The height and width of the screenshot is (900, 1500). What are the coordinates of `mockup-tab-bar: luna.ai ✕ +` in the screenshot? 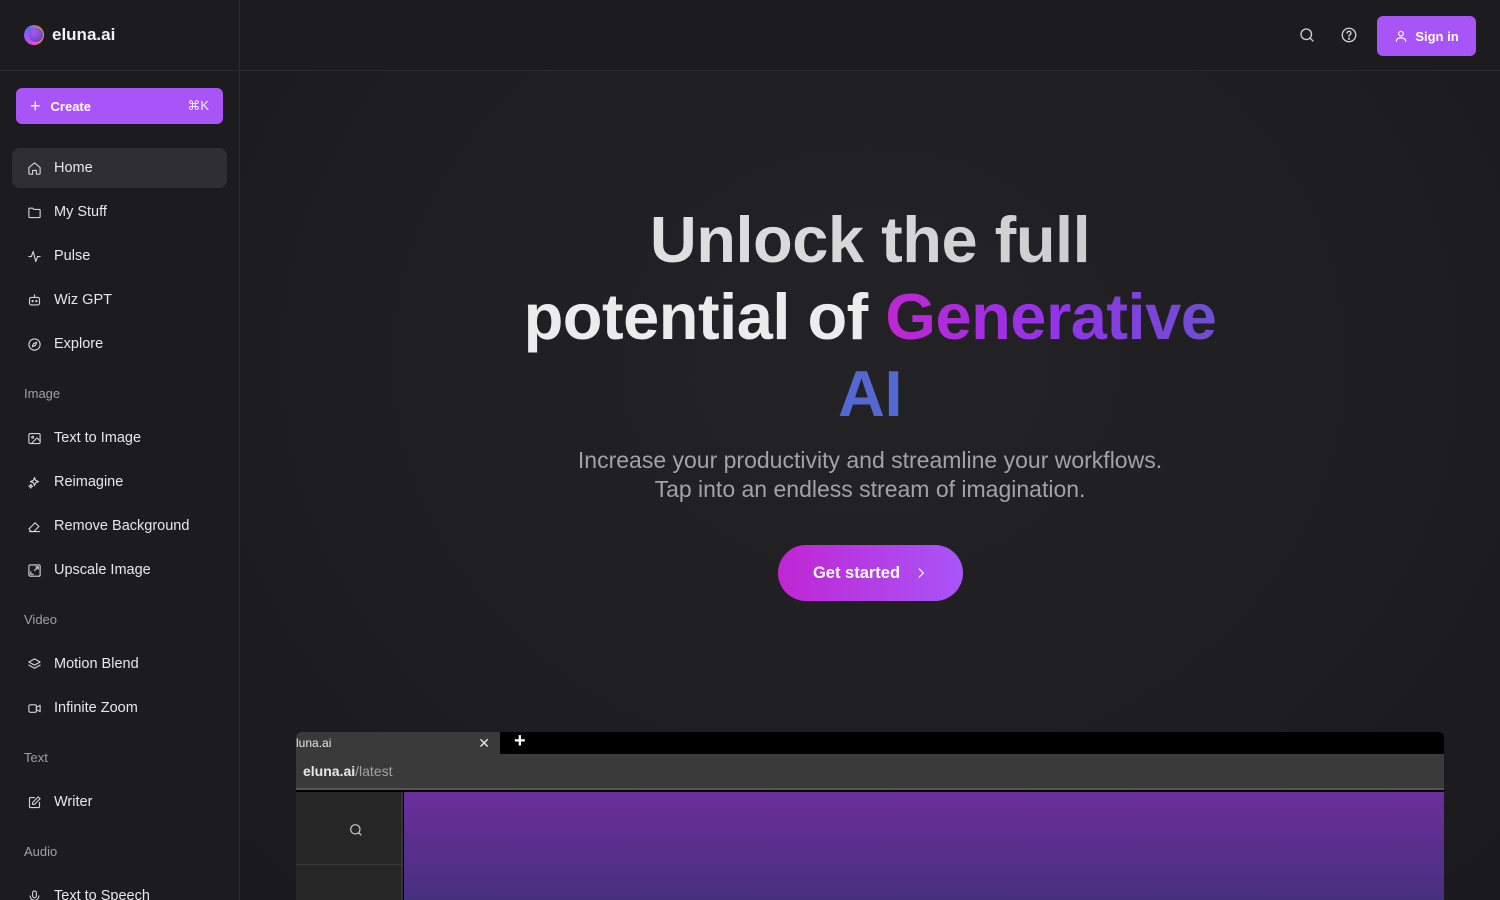 It's located at (870, 743).